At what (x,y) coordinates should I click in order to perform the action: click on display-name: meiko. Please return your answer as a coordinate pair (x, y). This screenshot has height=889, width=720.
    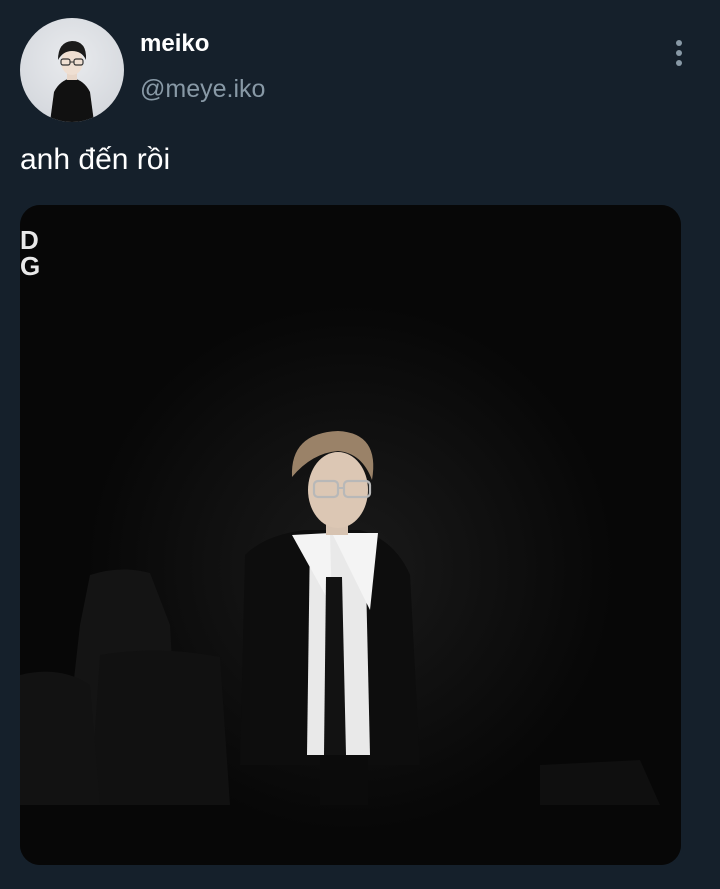
    Looking at the image, I should click on (174, 44).